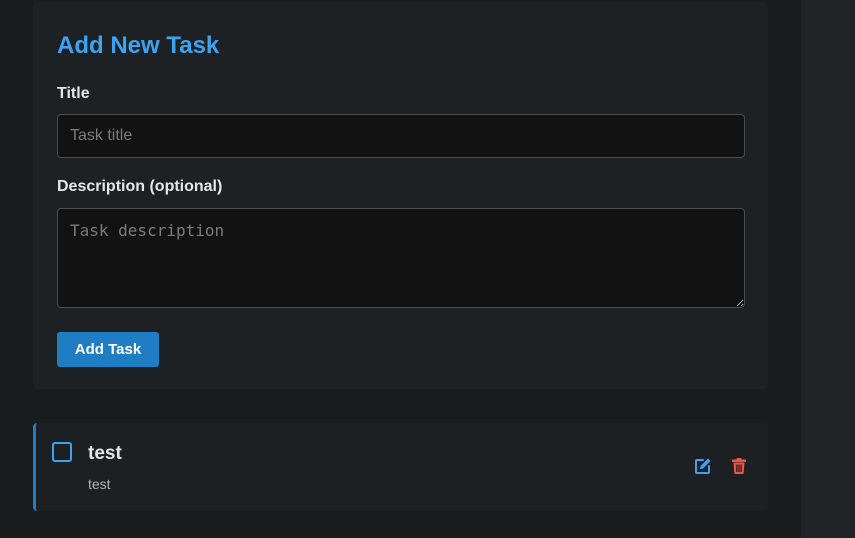  I want to click on trash-icon, so click(739, 466).